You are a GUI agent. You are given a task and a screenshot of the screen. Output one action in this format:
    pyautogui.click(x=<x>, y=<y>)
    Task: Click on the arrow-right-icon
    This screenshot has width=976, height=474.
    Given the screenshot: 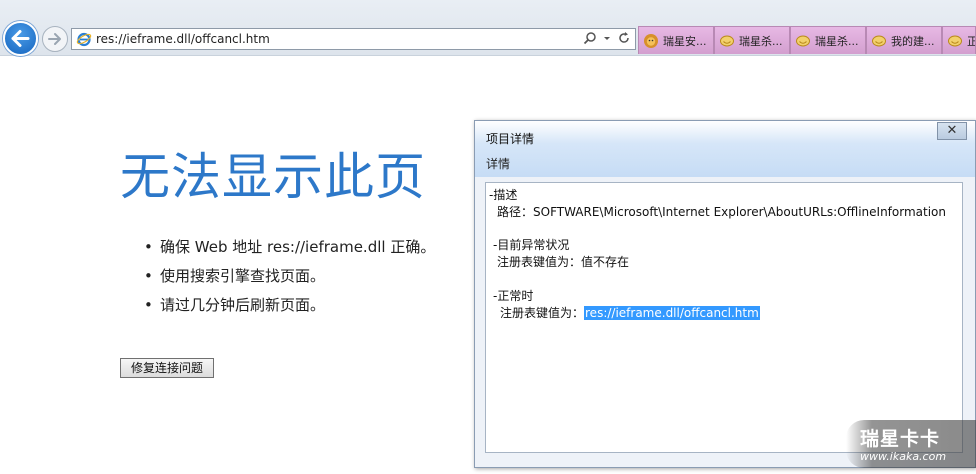 What is the action you would take?
    pyautogui.click(x=54, y=39)
    